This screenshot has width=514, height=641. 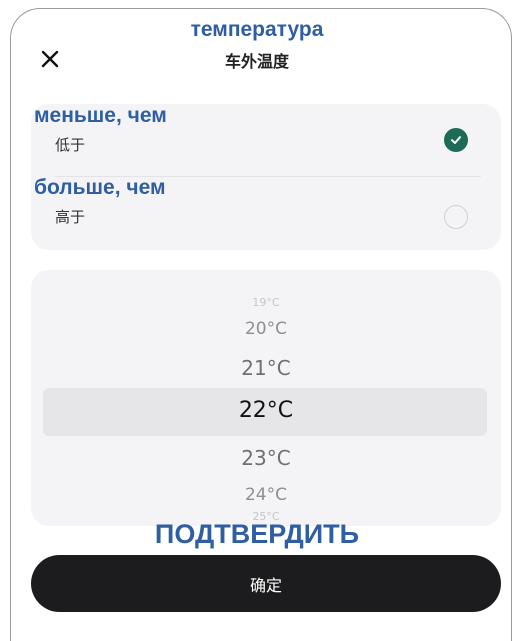 I want to click on check-icon, so click(x=456, y=140).